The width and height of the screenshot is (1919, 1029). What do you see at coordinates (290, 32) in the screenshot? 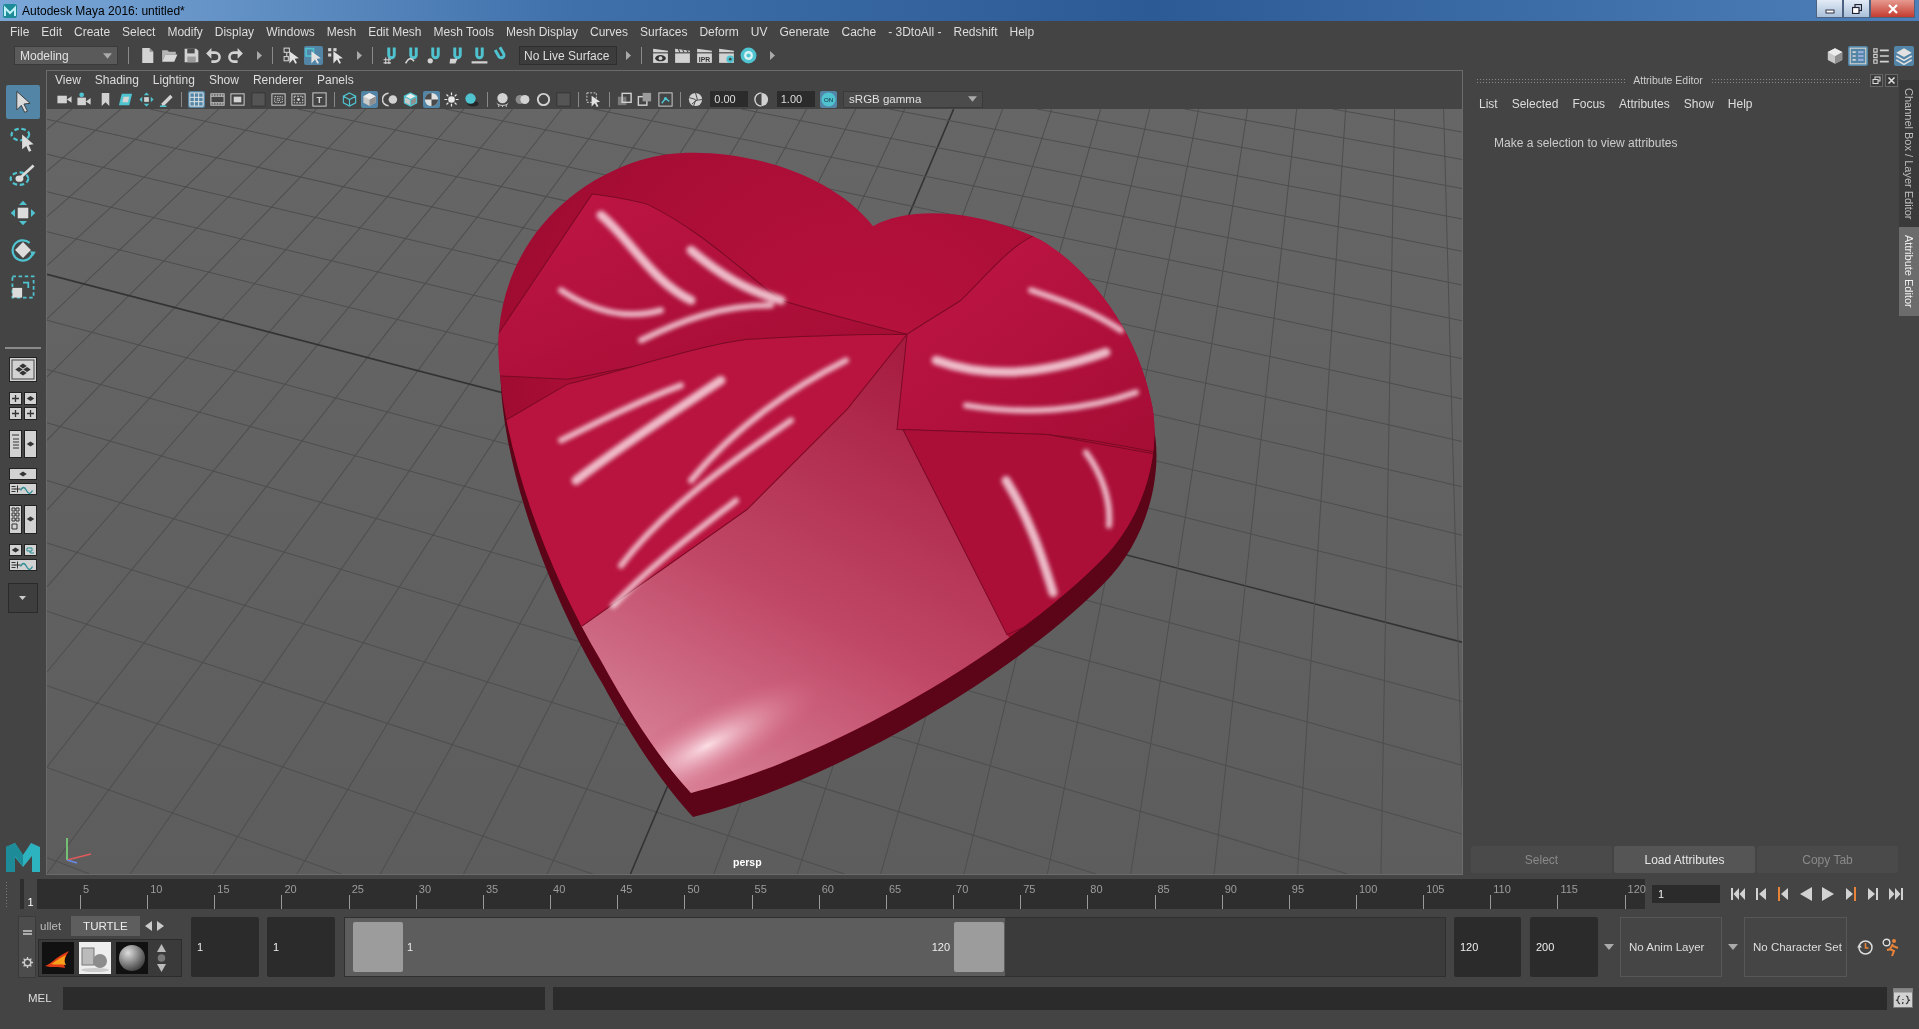
I see `menu-item: Windows` at bounding box center [290, 32].